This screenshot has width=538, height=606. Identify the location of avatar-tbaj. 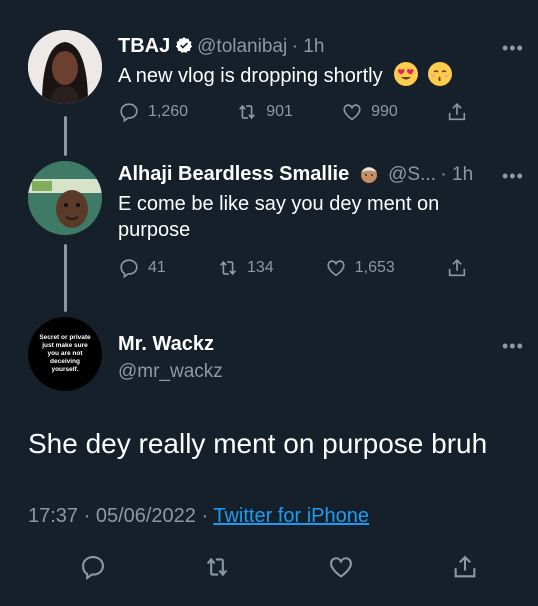
(65, 67).